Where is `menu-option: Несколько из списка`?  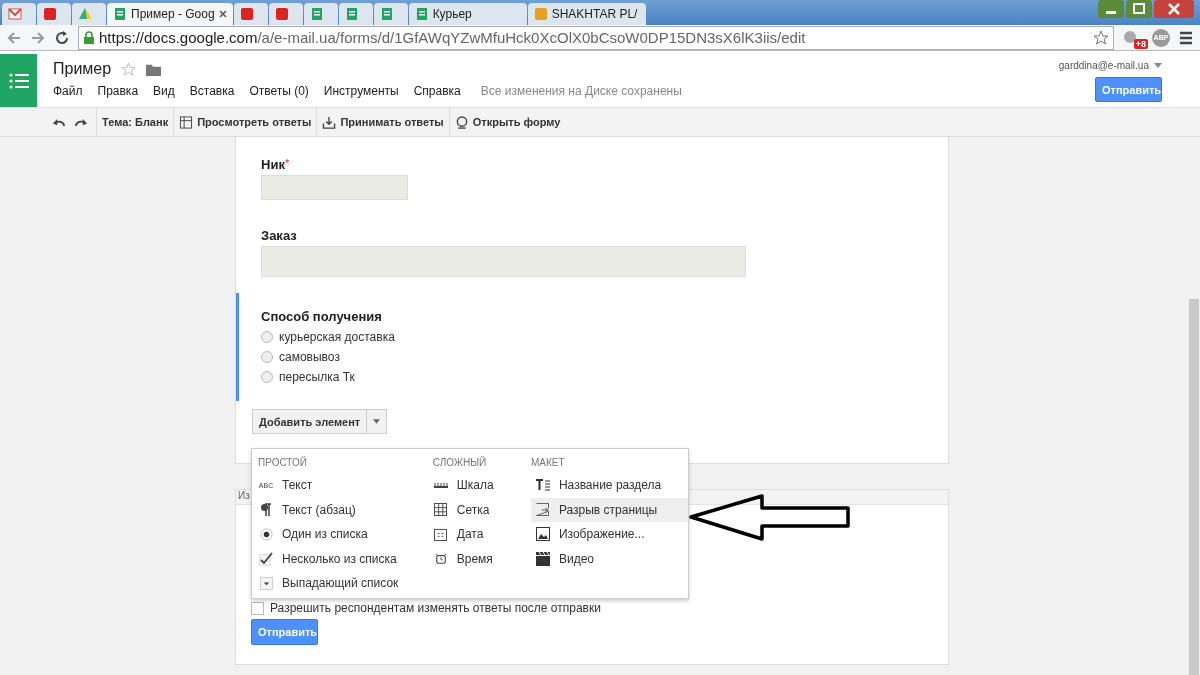 menu-option: Несколько из списка is located at coordinates (345, 558).